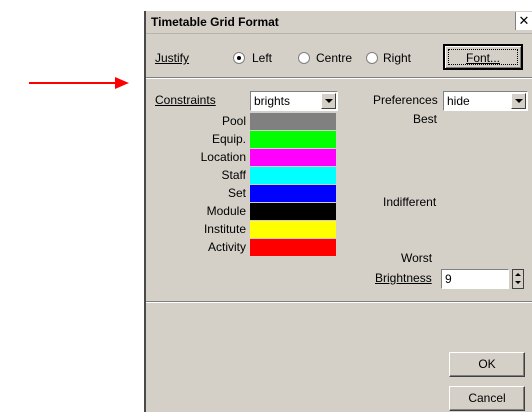 The image size is (532, 412). Describe the element at coordinates (475, 279) in the screenshot. I see `brightness-input: 9` at that location.